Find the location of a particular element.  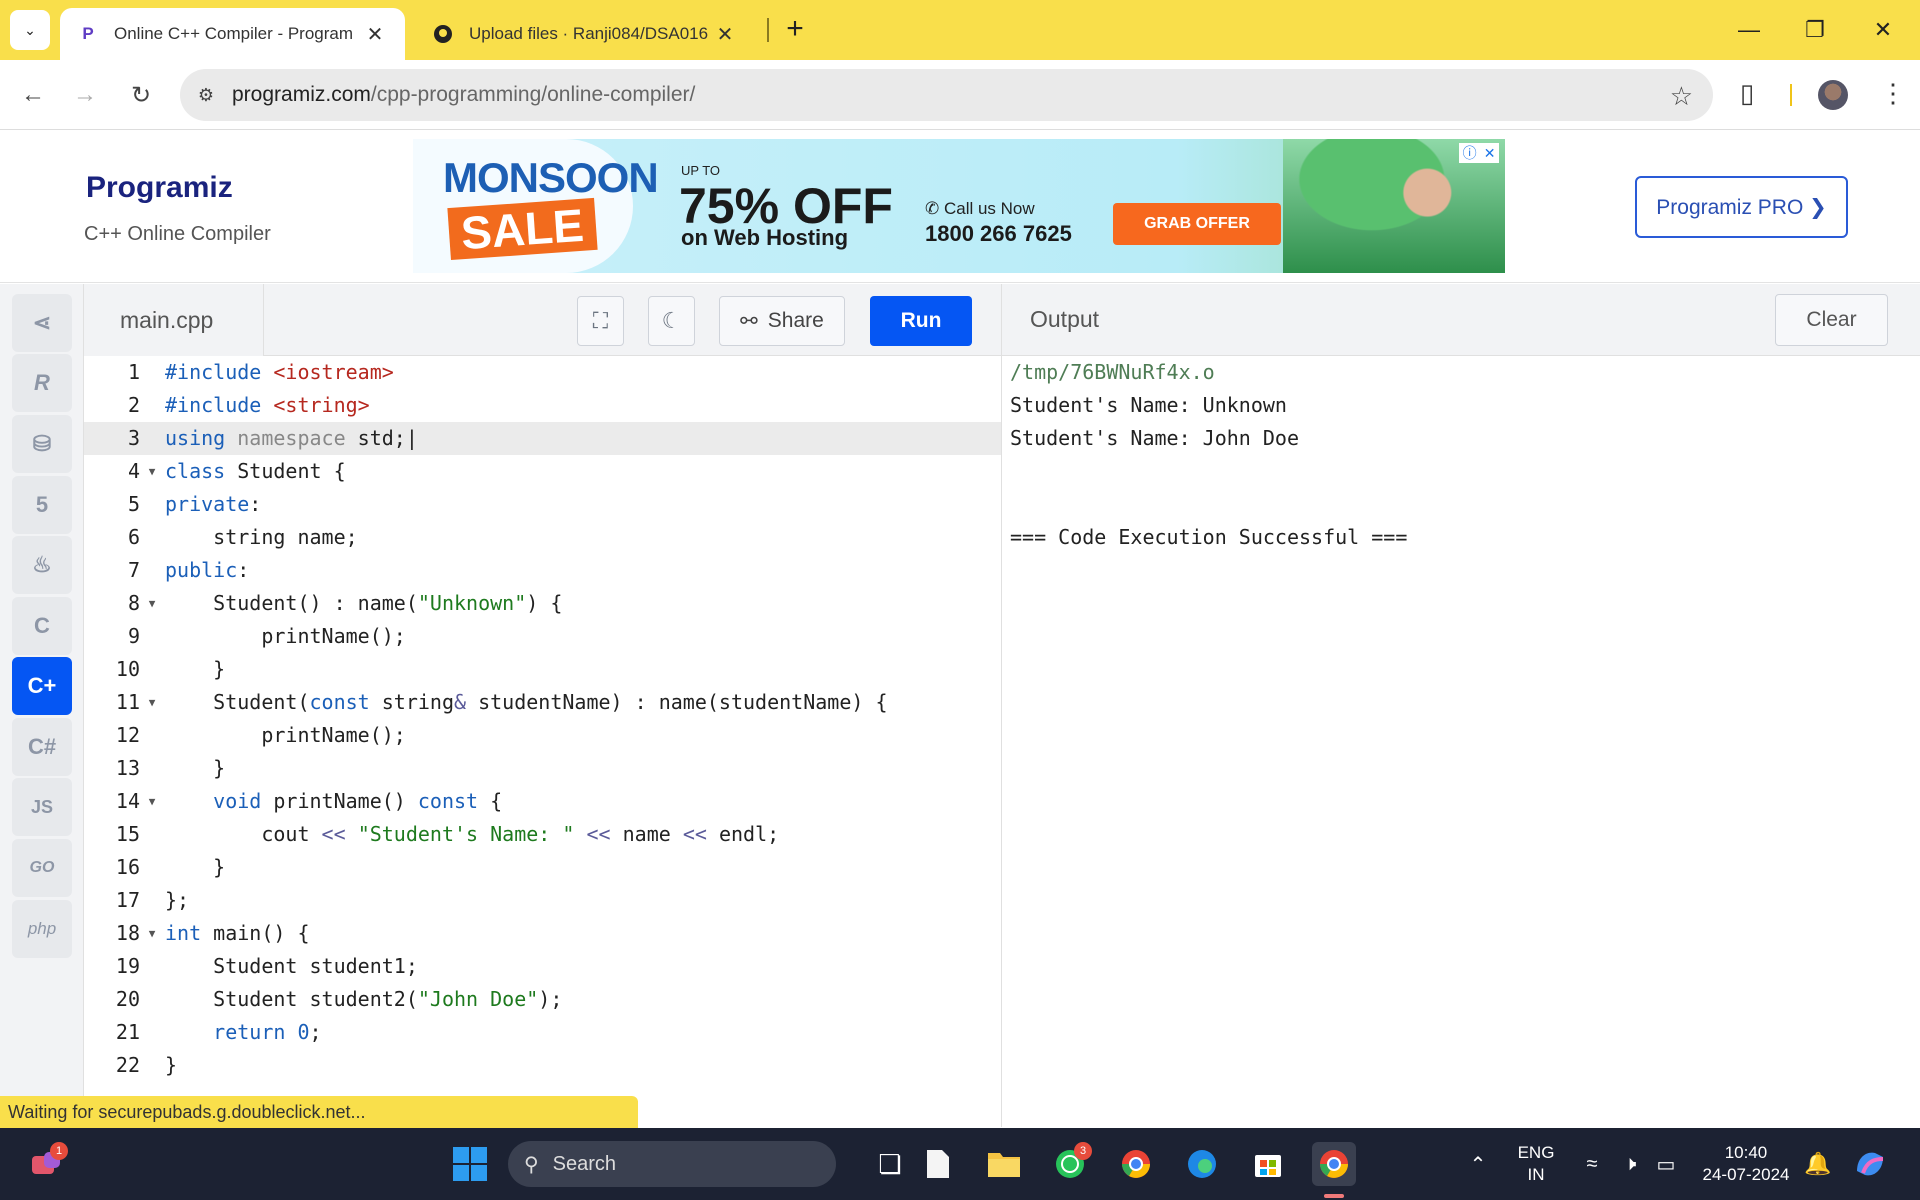

avatar is located at coordinates (1833, 95).